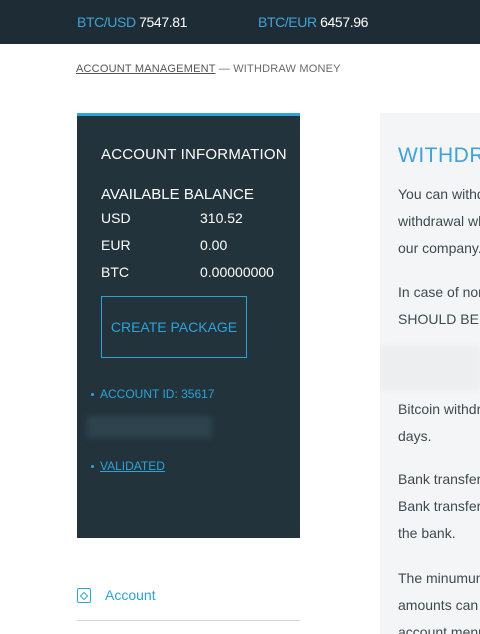 The height and width of the screenshot is (634, 480). I want to click on redacted-block, so click(430, 368).